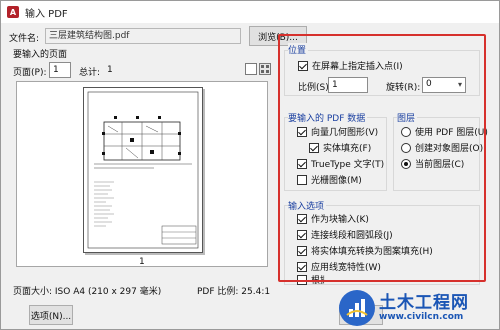  I want to click on pages-section-label: 要输入的页面, so click(40, 55).